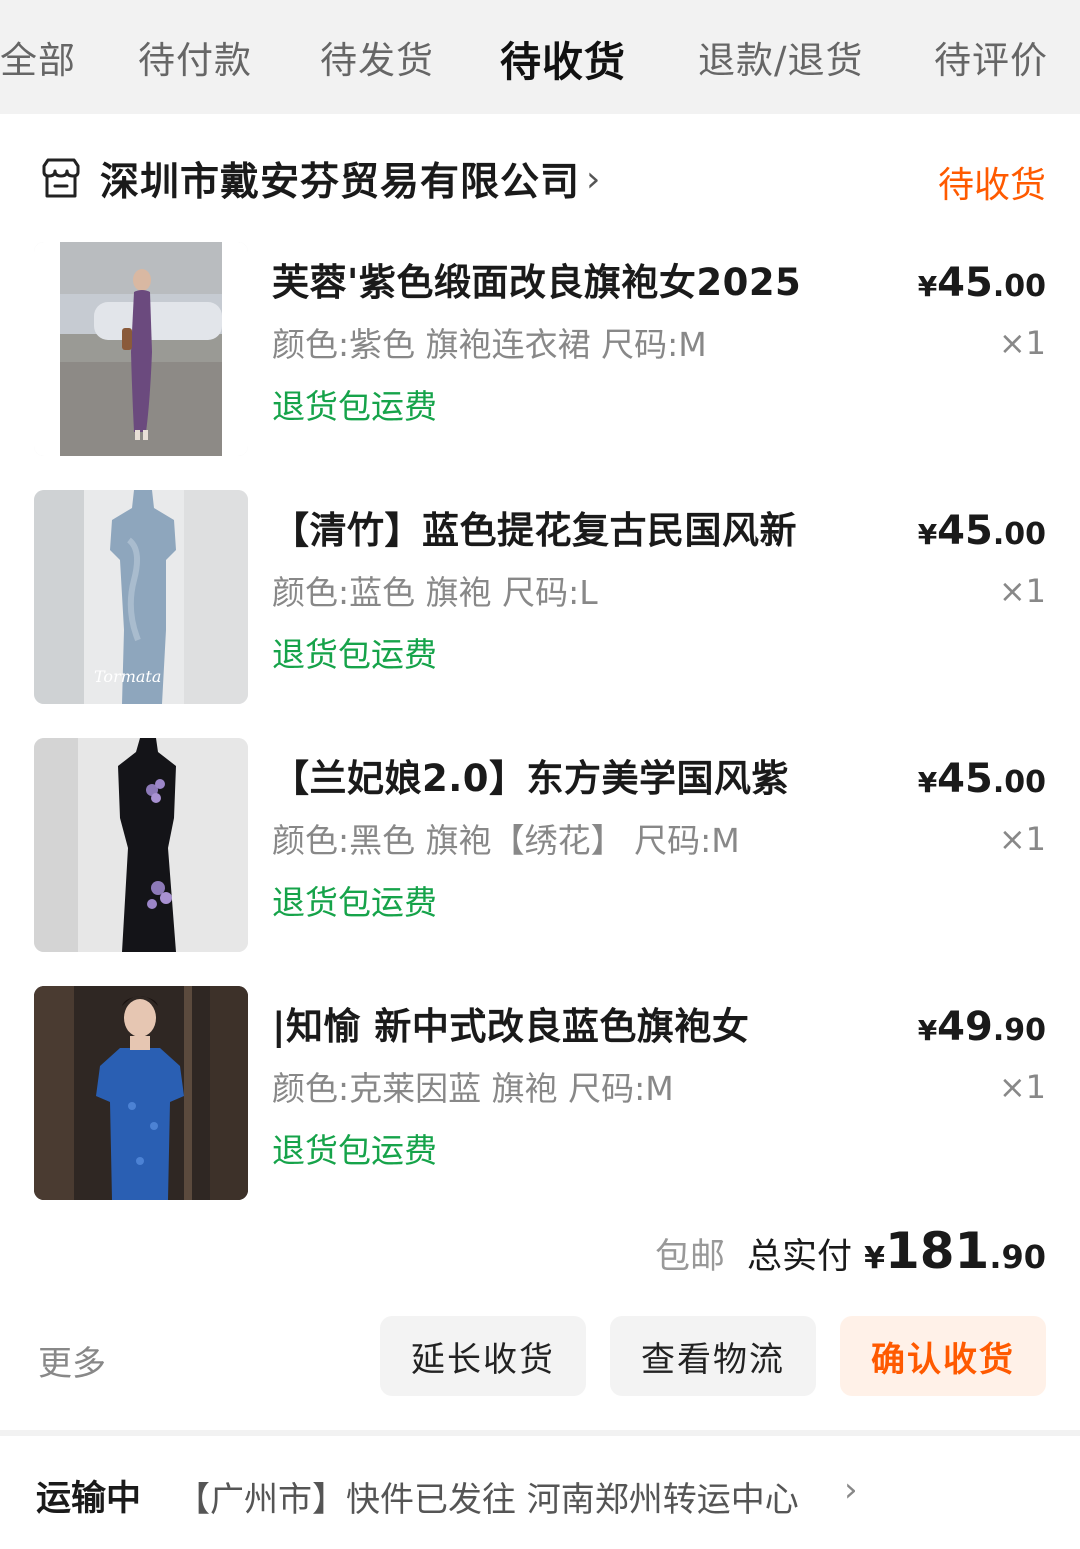 This screenshot has height=1549, width=1080. What do you see at coordinates (487, 1500) in the screenshot?
I see `logistics-message: 【广州市】快件已发往 河南郑州转运中心` at bounding box center [487, 1500].